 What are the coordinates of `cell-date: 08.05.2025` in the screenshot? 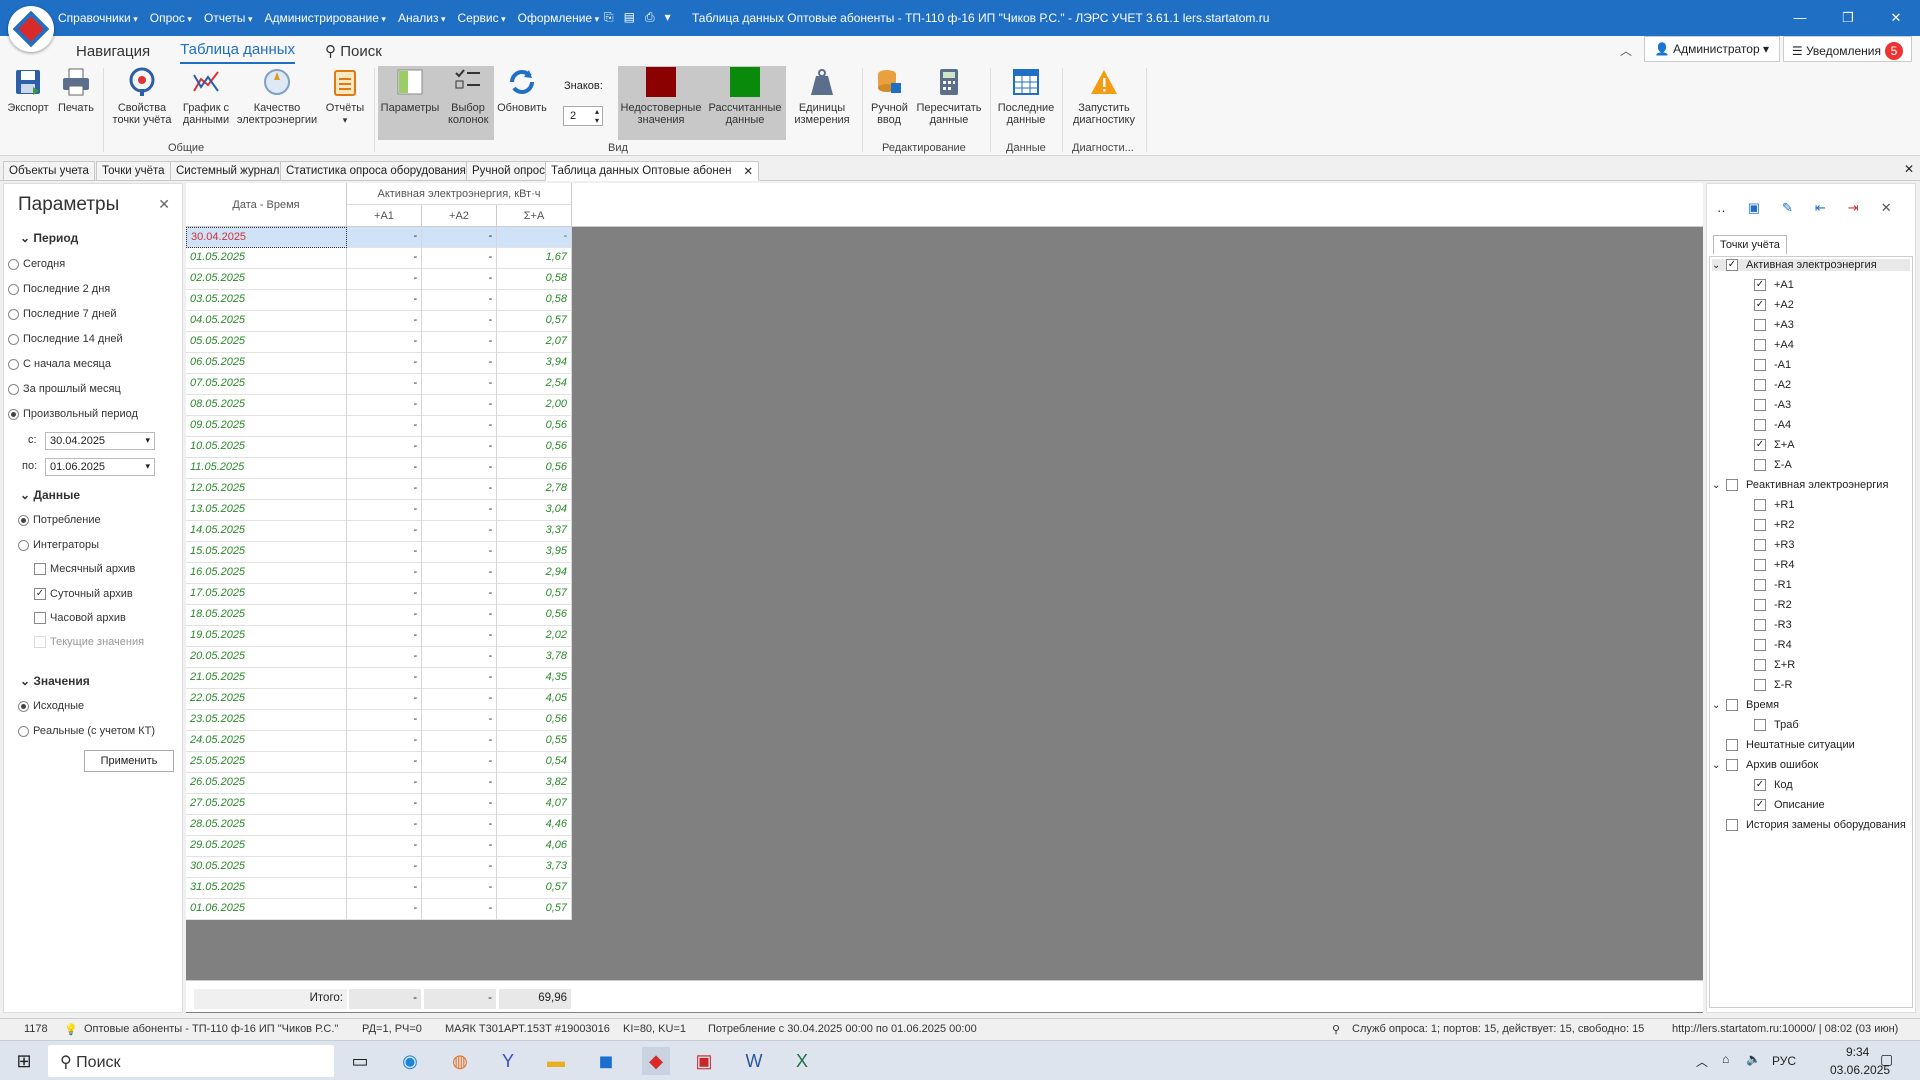 It's located at (266, 405).